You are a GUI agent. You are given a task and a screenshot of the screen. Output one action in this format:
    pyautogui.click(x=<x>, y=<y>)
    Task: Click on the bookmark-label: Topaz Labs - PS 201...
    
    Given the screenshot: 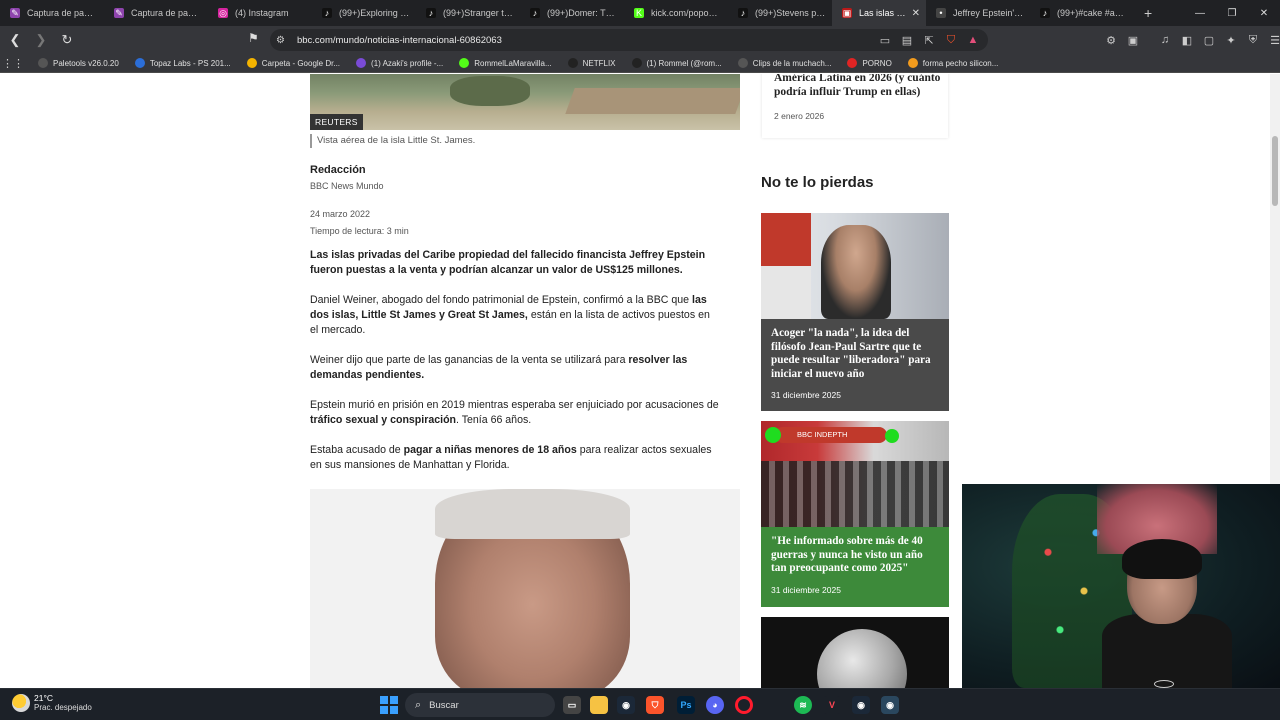 What is the action you would take?
    pyautogui.click(x=190, y=63)
    